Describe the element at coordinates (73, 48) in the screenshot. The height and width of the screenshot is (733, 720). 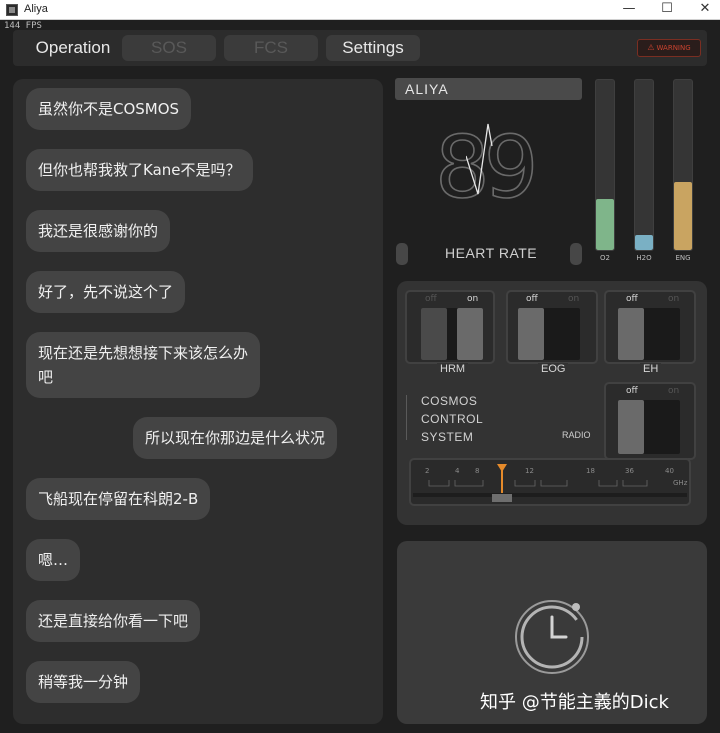
I see `tab-operation: Operation` at that location.